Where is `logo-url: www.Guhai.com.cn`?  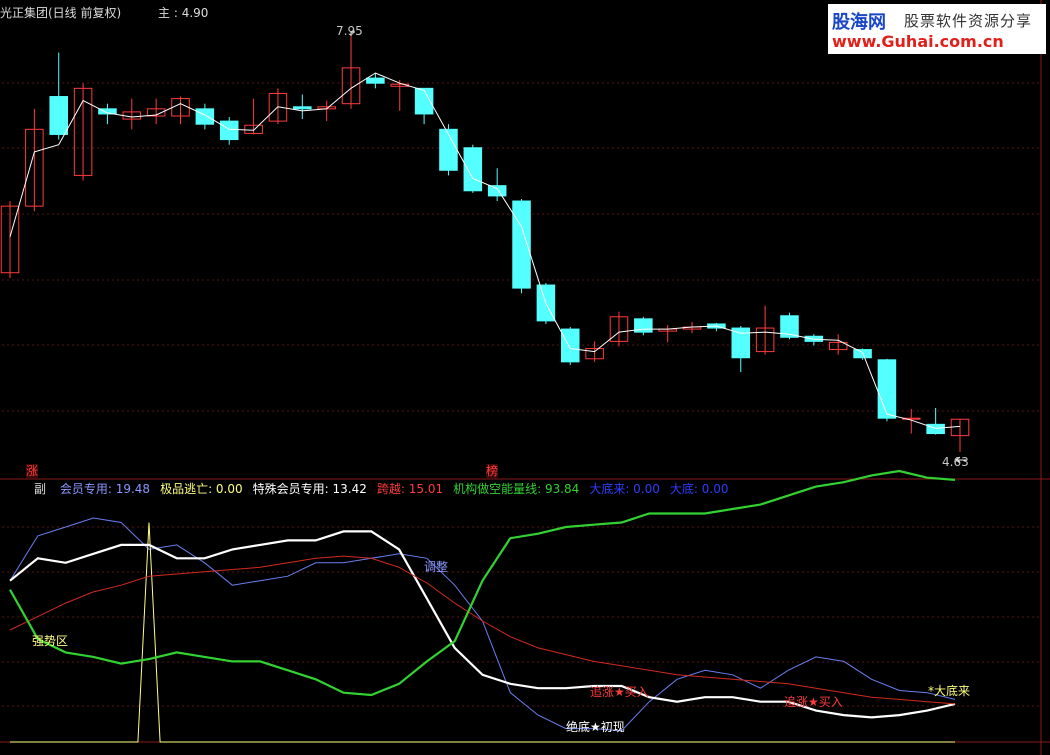 logo-url: www.Guhai.com.cn is located at coordinates (918, 41).